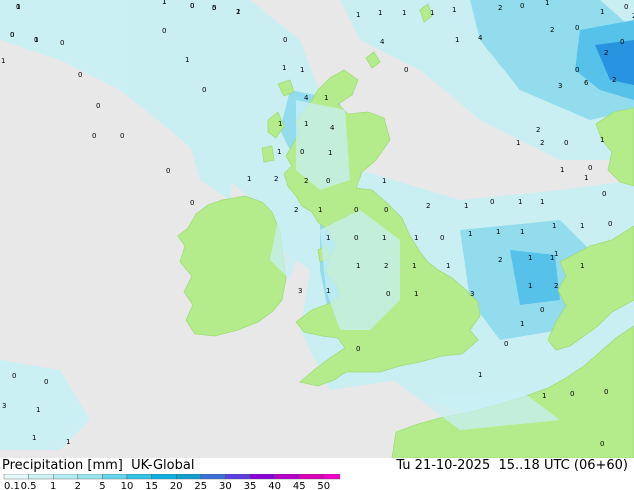 The image size is (634, 490). What do you see at coordinates (12, 485) in the screenshot?
I see `color-scale-tick: 0.1` at bounding box center [12, 485].